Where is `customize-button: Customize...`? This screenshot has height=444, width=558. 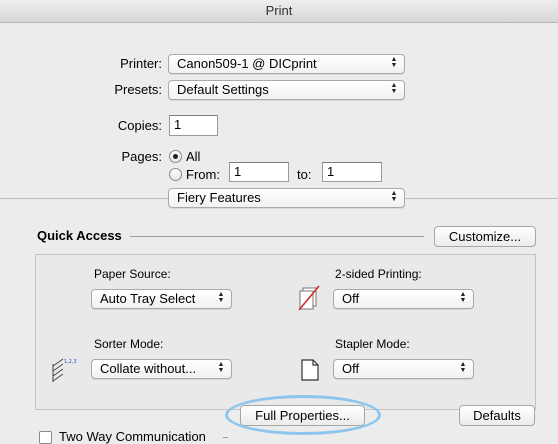
customize-button: Customize... is located at coordinates (485, 236).